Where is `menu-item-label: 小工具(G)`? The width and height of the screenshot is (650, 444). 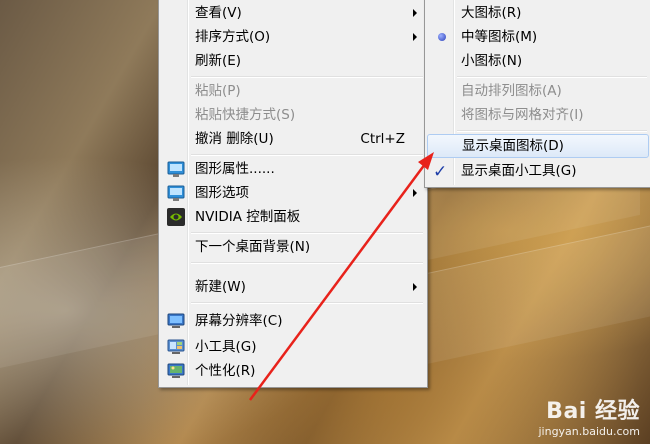 menu-item-label: 小工具(G) is located at coordinates (226, 347).